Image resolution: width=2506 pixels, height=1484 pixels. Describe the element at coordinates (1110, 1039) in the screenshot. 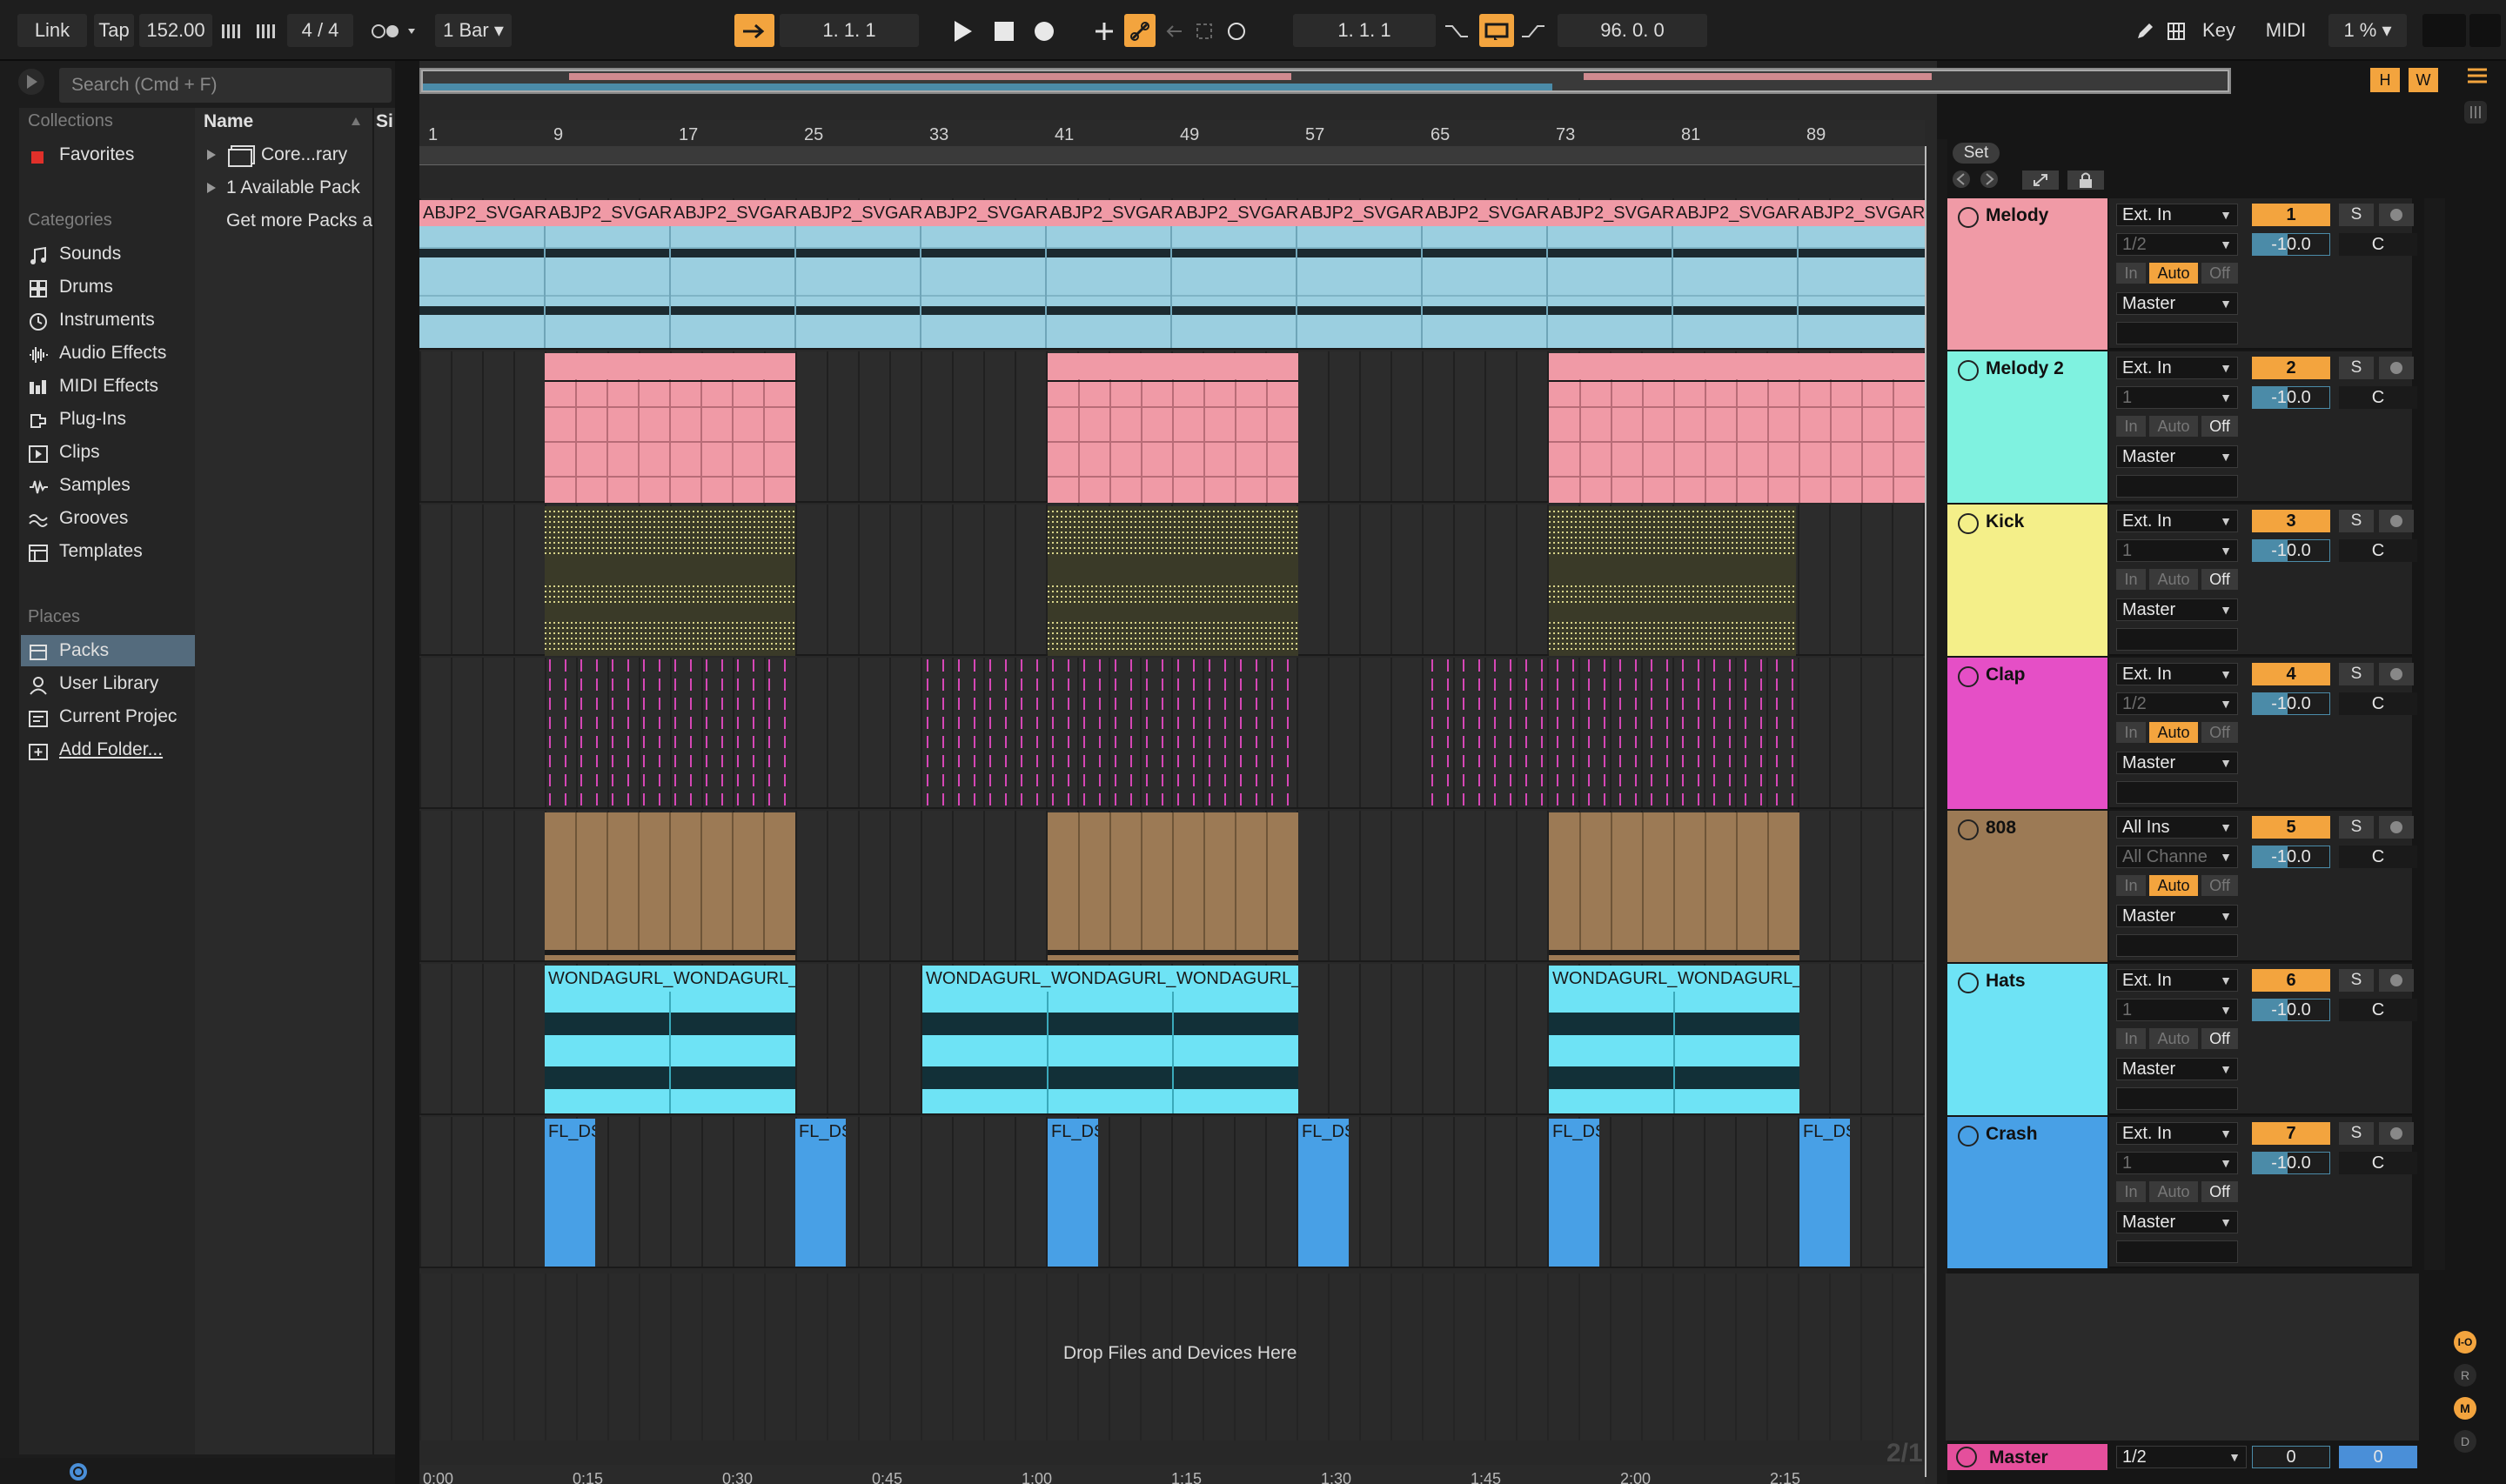

I see `hats-clip: WONDAGURL_WONDAGURL_WONDAGURL_` at that location.